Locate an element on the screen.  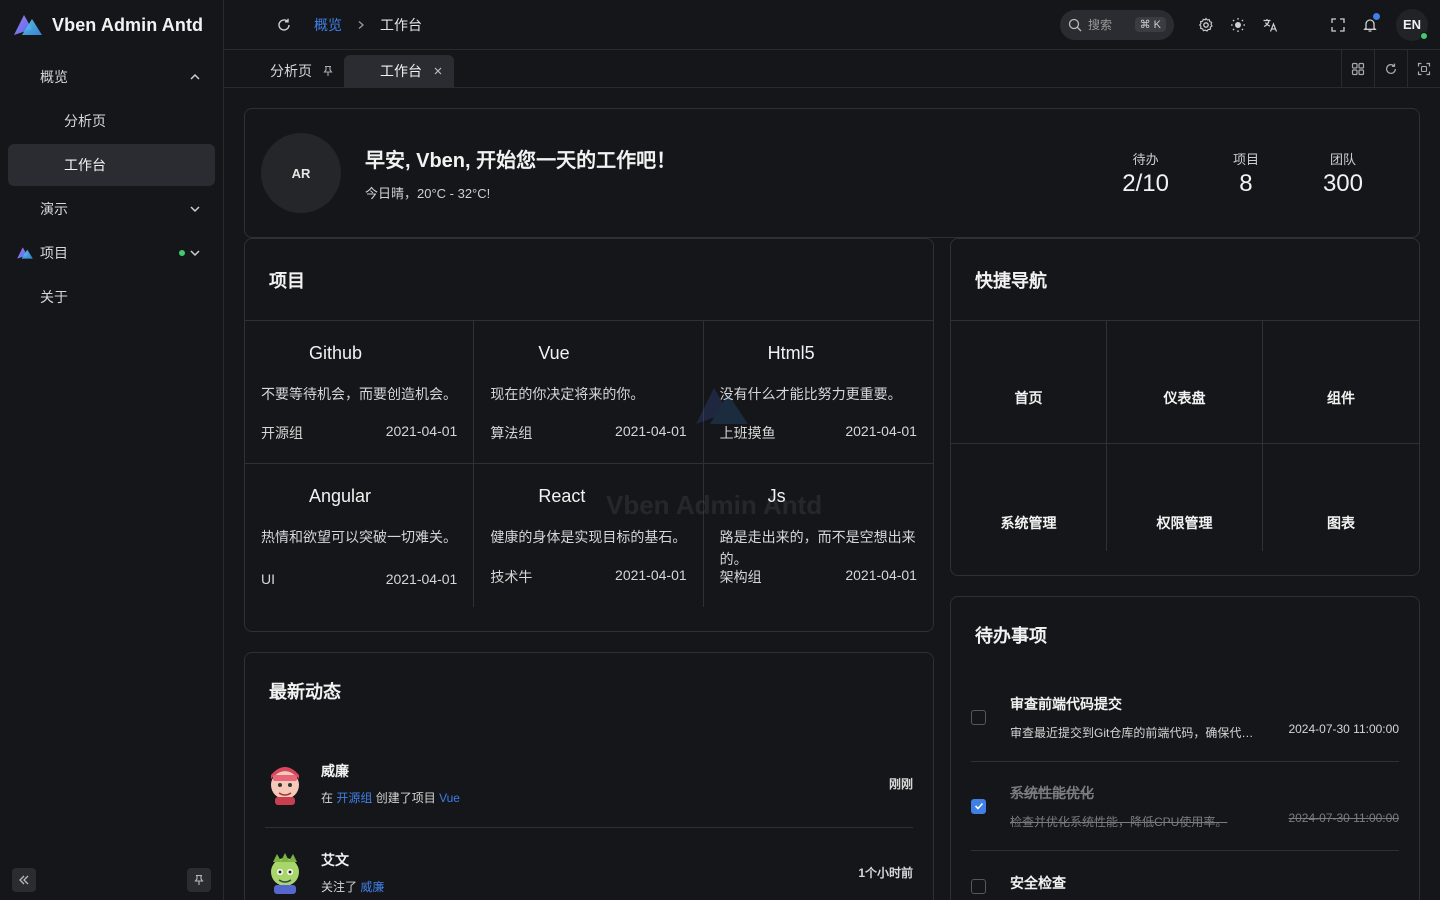
activity-item: 威廉 在 开源组 创建了项目 Vue 刚刚 is located at coordinates (589, 783).